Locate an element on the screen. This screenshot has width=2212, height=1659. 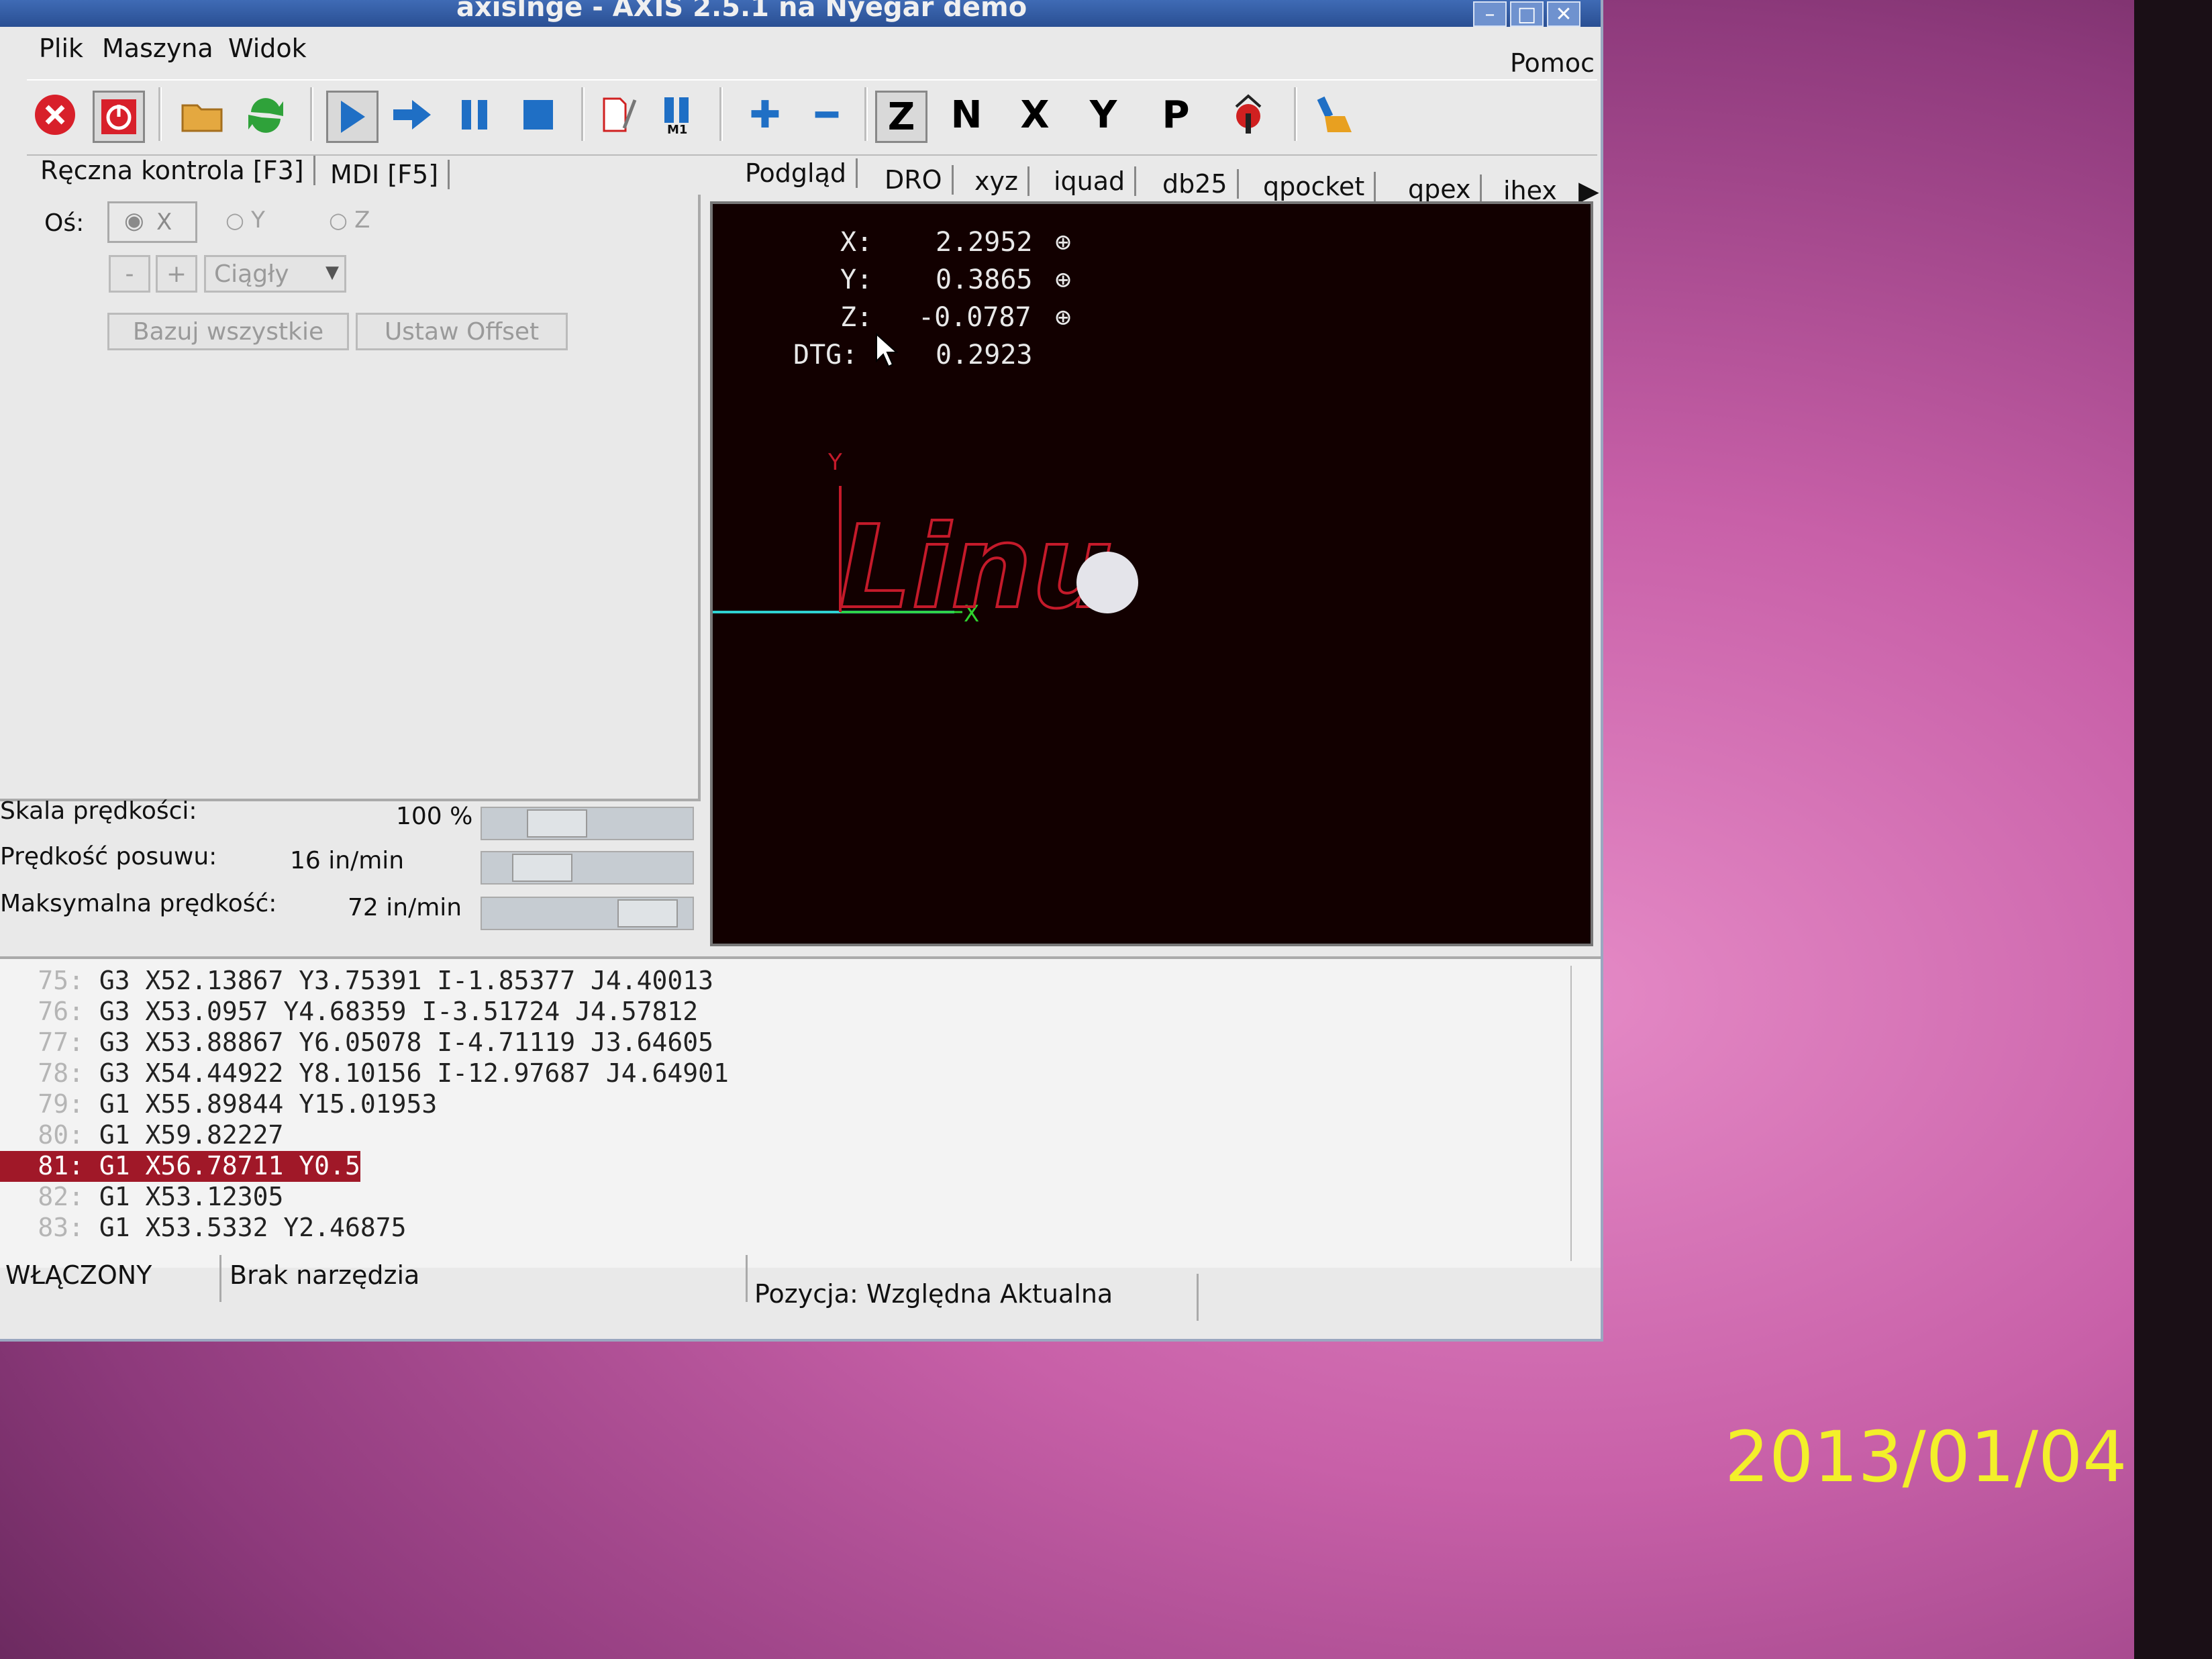
monitor-bezel is located at coordinates (2173, 829).